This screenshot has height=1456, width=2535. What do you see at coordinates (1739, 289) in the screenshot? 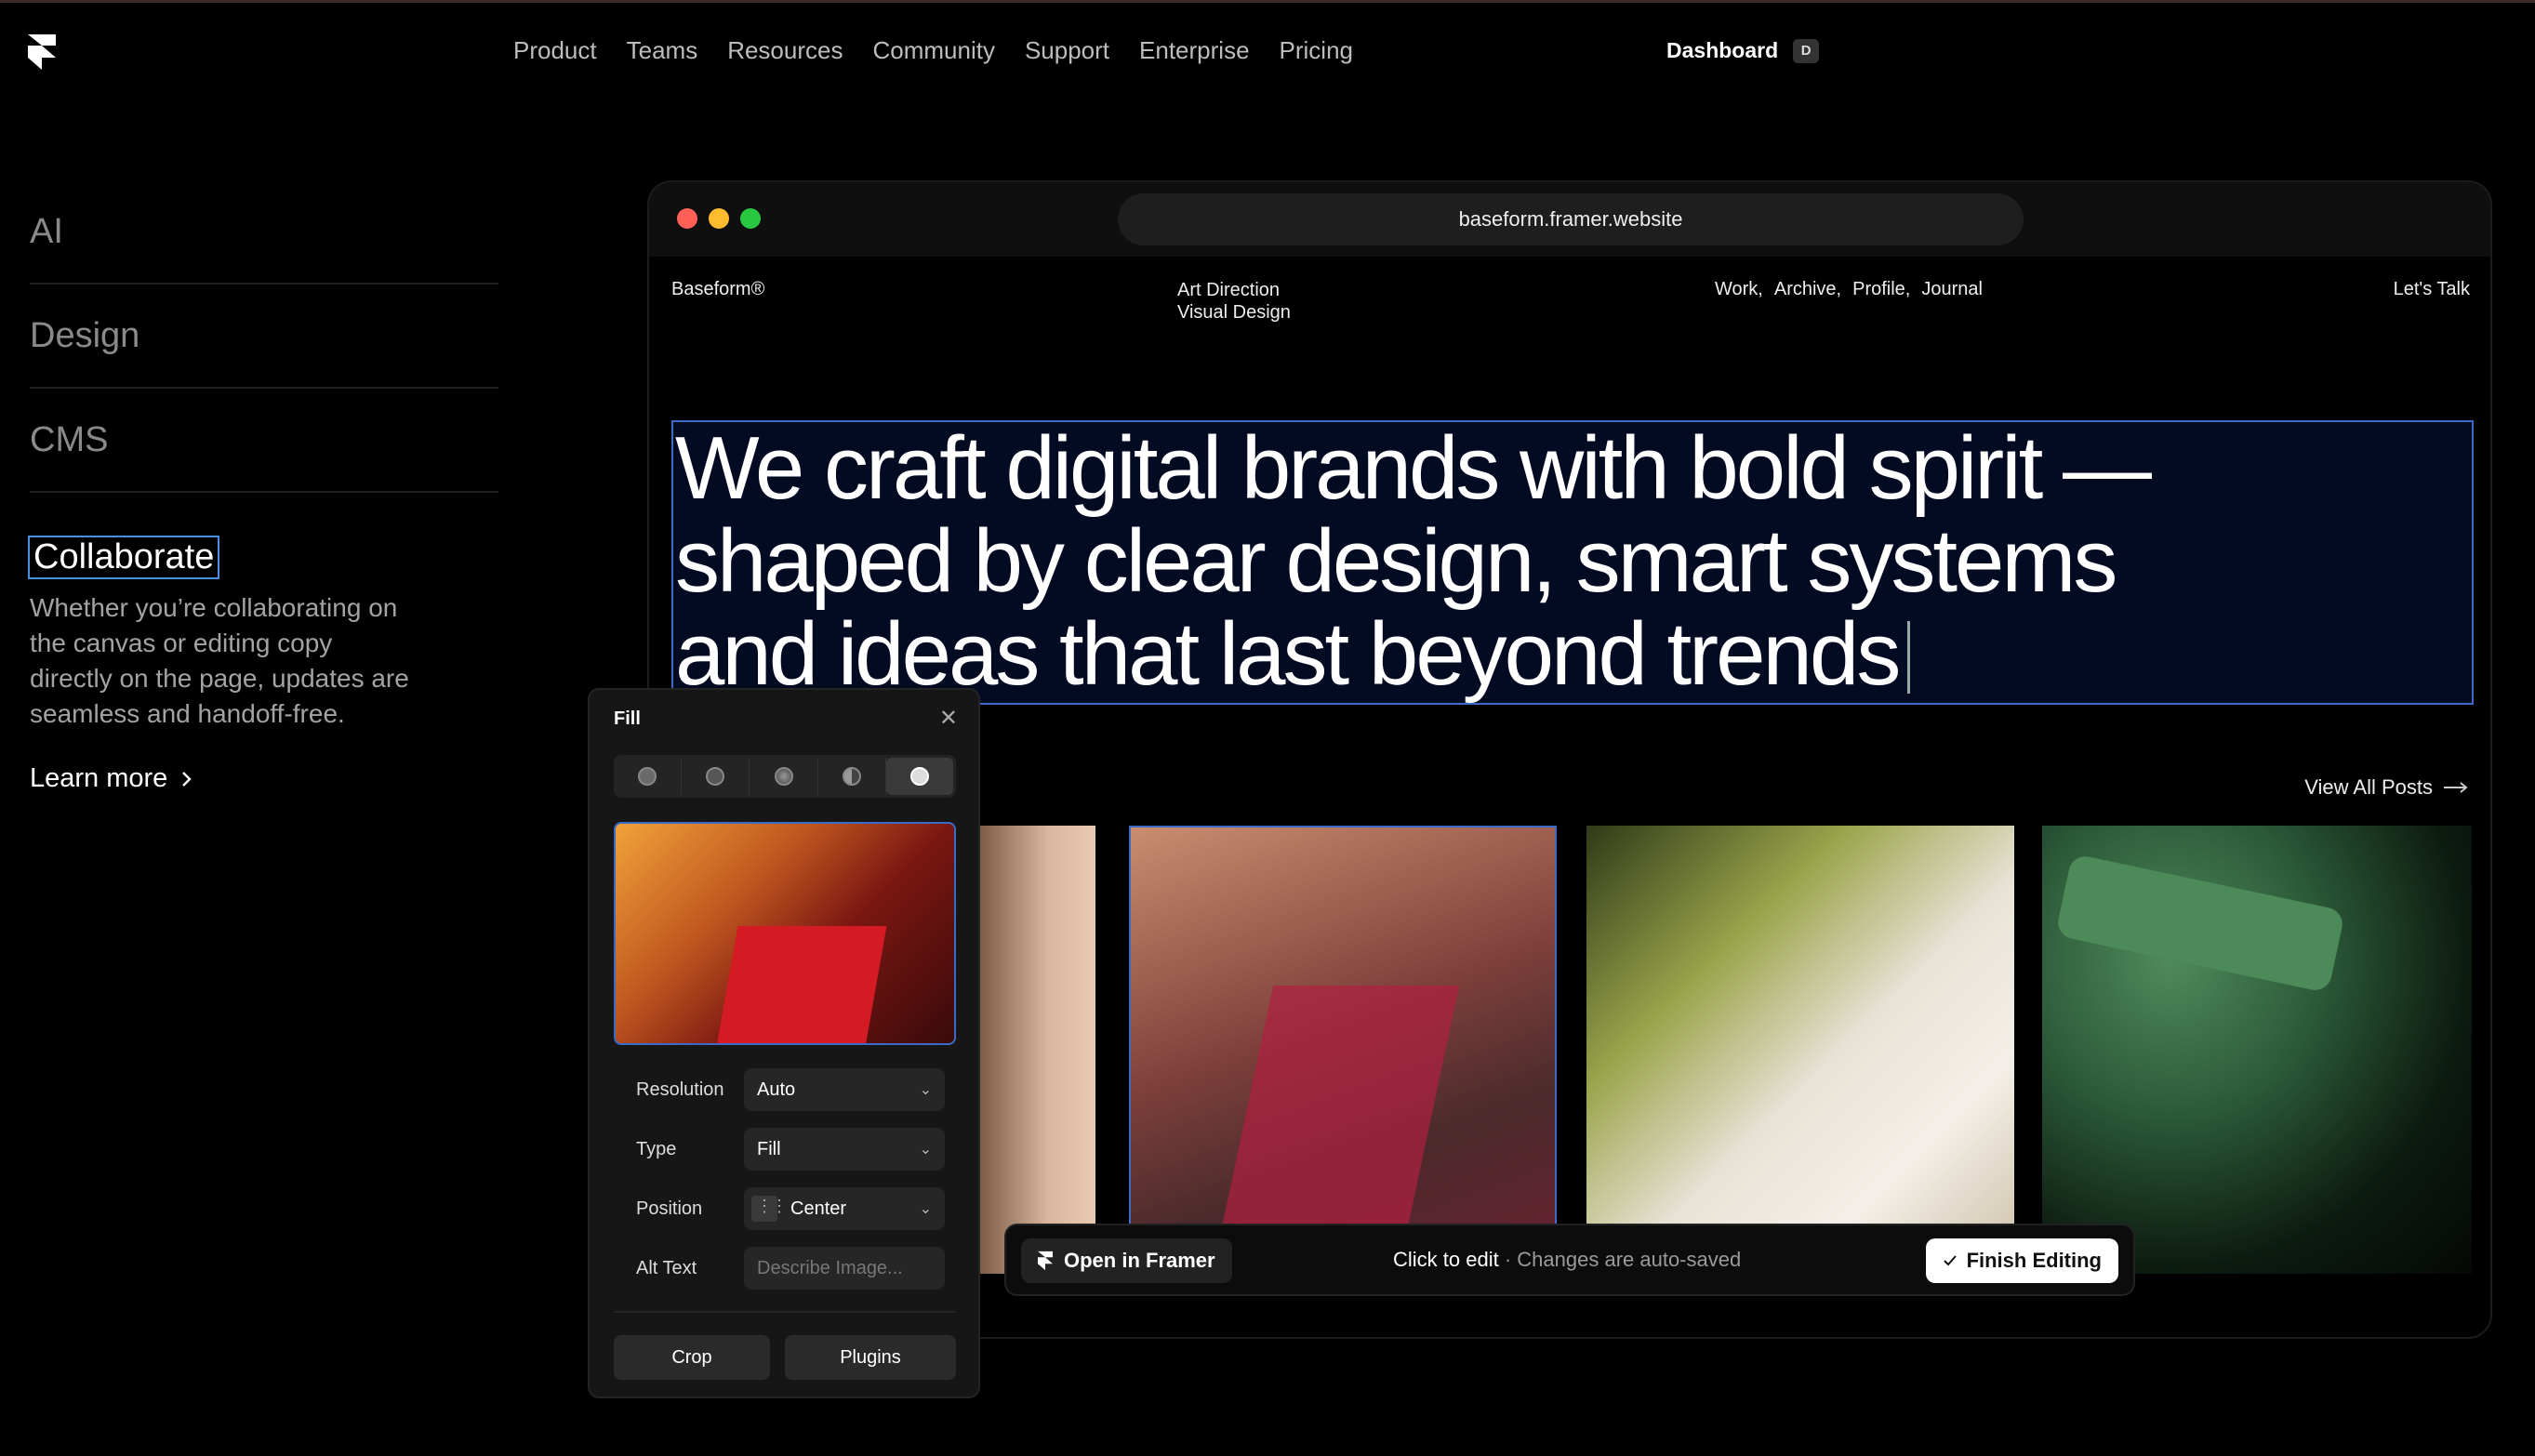
I see `site-link-work: Work,` at bounding box center [1739, 289].